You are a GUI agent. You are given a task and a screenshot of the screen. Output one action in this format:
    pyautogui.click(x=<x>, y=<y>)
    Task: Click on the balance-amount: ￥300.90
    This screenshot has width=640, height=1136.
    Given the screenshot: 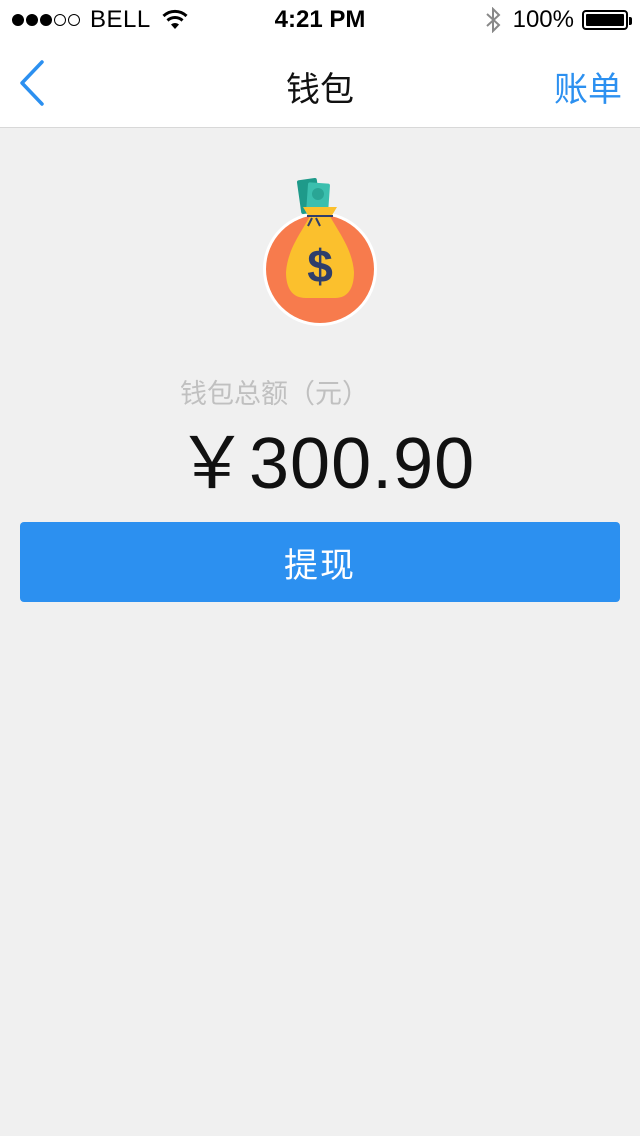 What is the action you would take?
    pyautogui.click(x=326, y=464)
    